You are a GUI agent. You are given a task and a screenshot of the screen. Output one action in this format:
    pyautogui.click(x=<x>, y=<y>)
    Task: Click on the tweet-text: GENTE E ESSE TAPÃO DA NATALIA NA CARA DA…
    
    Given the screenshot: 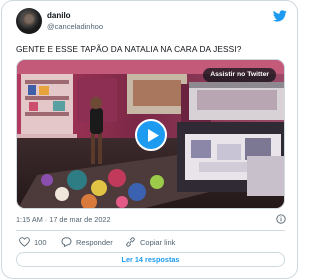 What is the action you would take?
    pyautogui.click(x=129, y=49)
    